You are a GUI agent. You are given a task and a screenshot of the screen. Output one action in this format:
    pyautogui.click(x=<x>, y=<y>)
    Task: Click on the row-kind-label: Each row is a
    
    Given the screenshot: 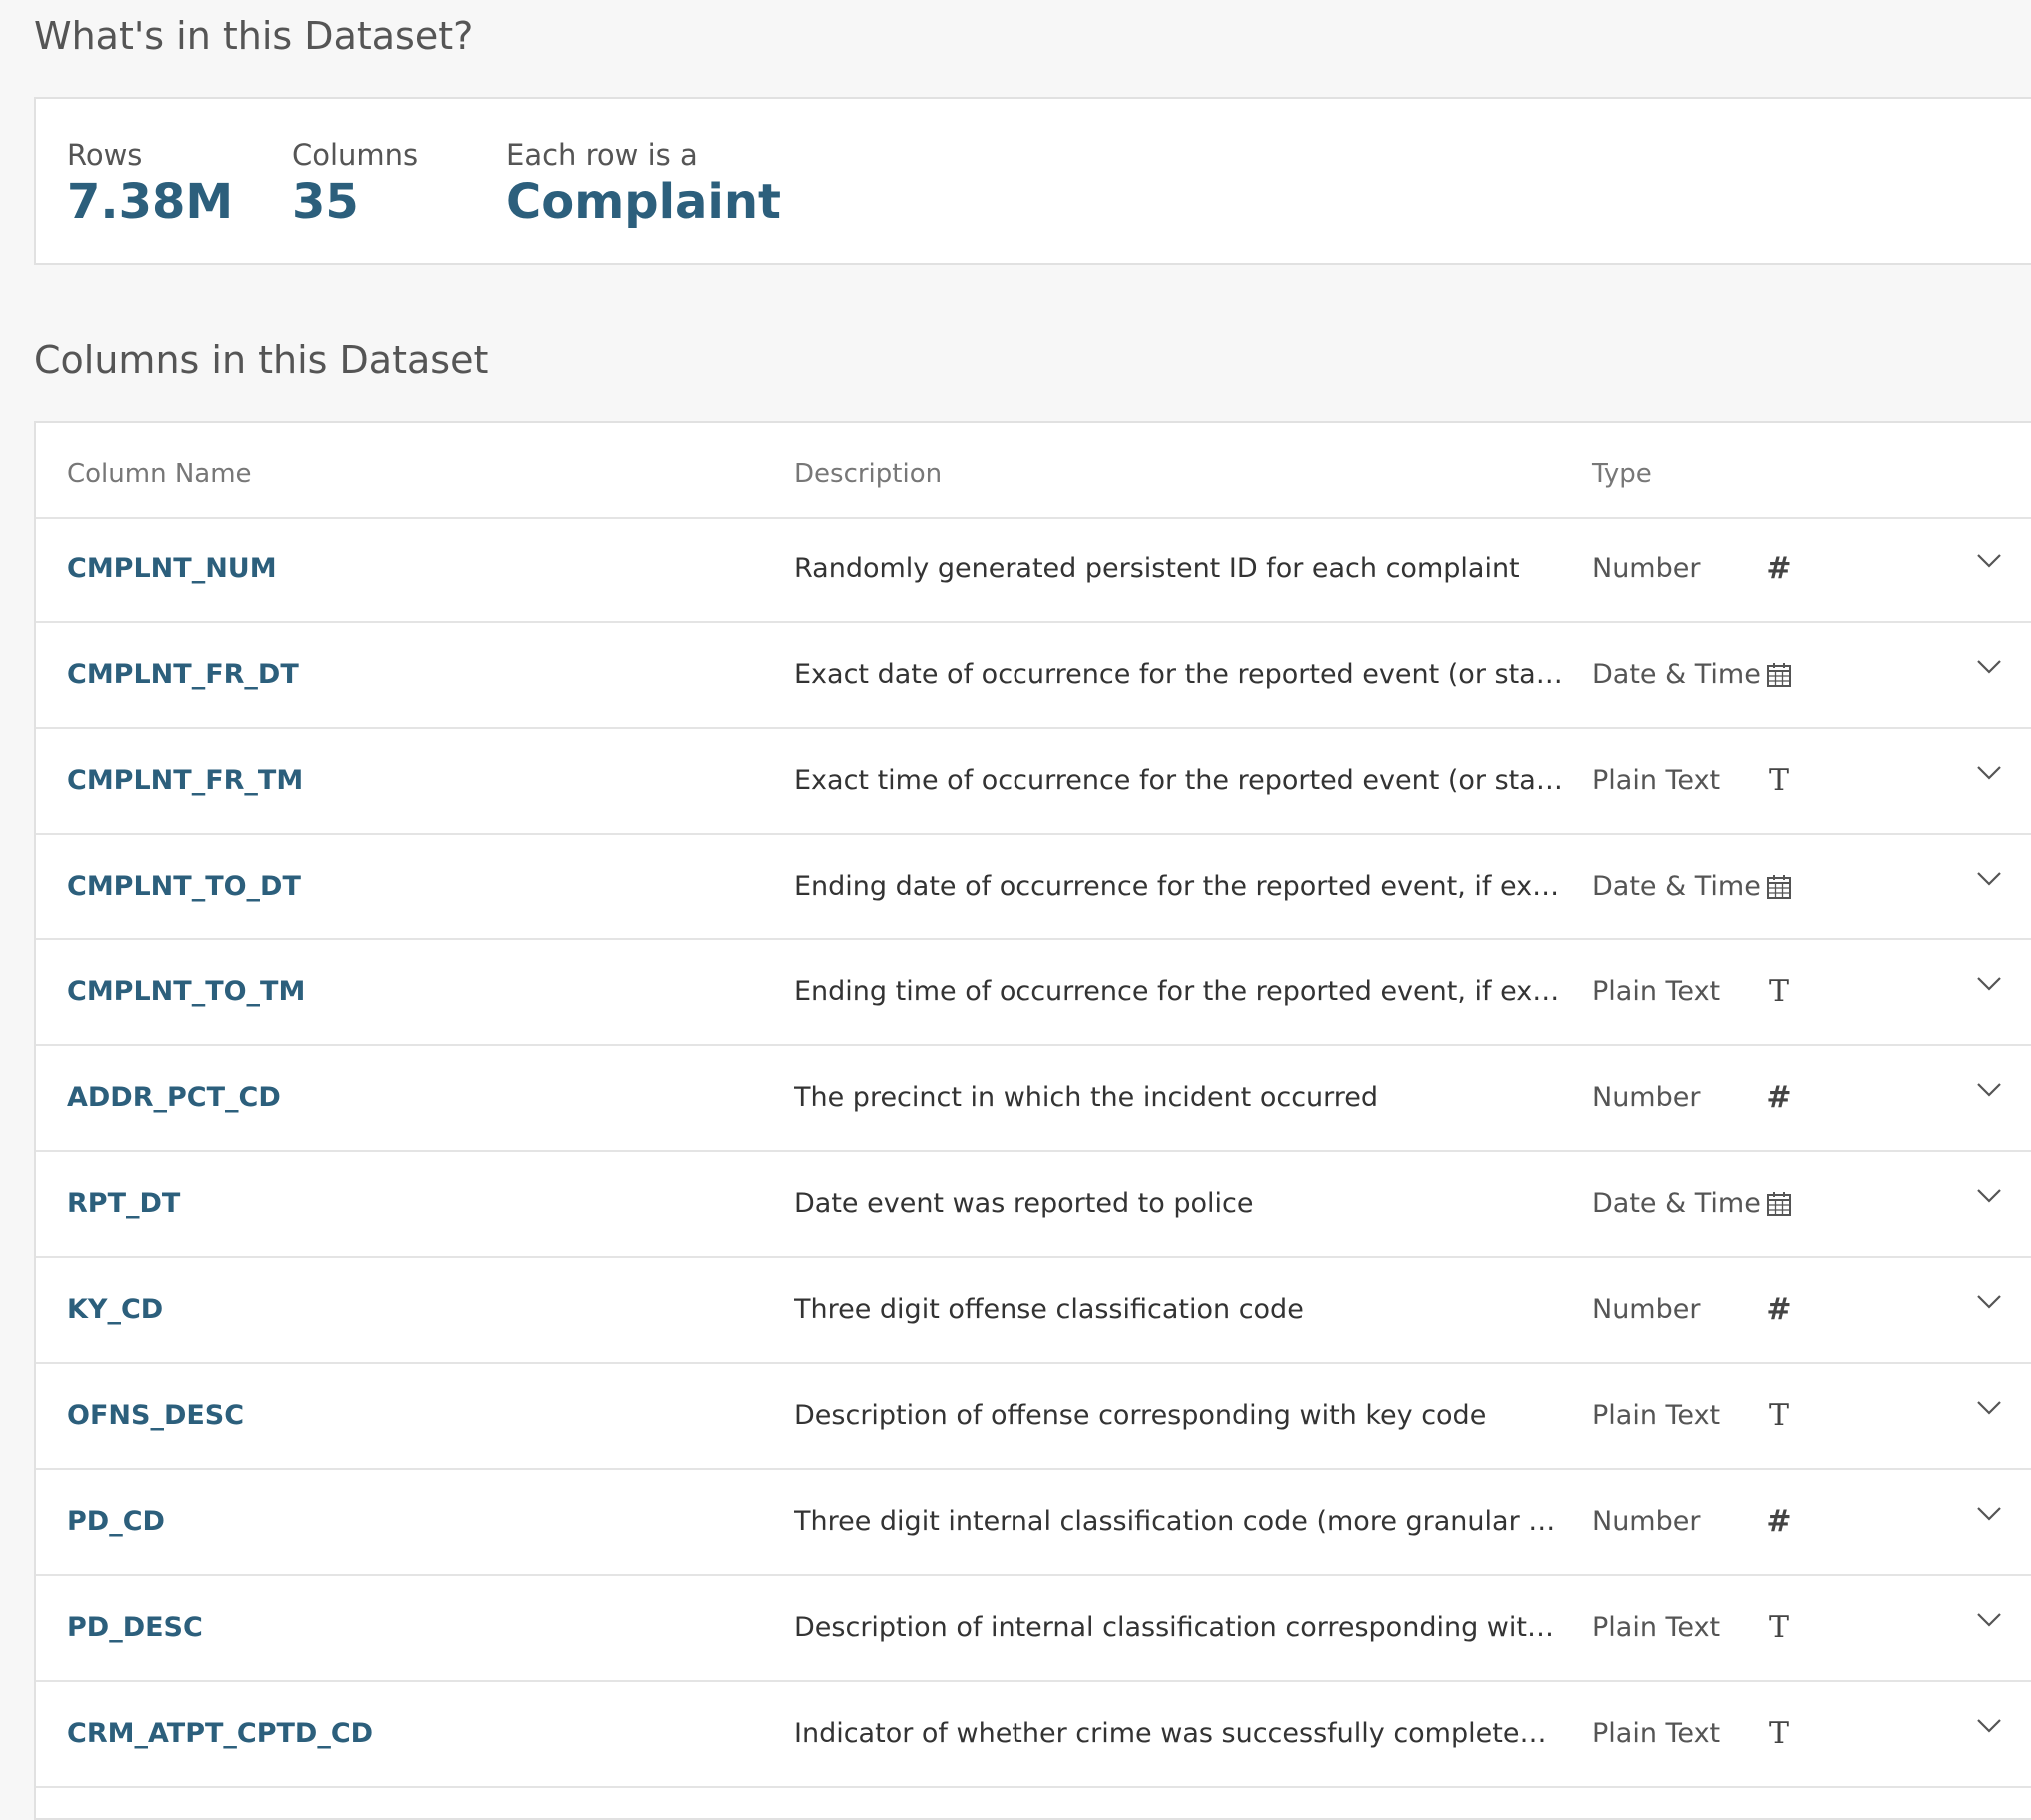 What is the action you would take?
    pyautogui.click(x=602, y=155)
    